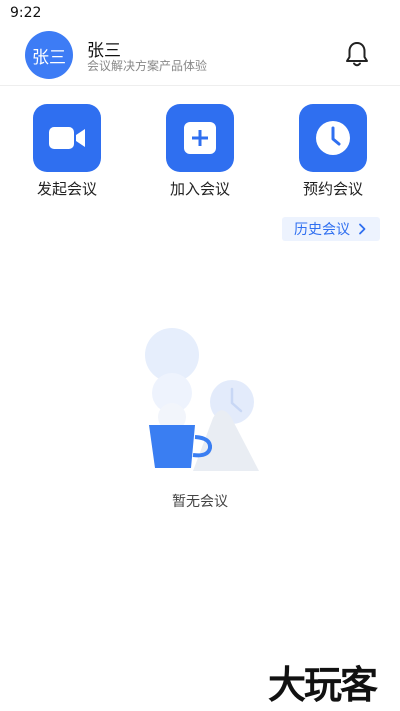 Image resolution: width=400 pixels, height=711 pixels. What do you see at coordinates (323, 685) in the screenshot?
I see `watermark-logo: 大玩客` at bounding box center [323, 685].